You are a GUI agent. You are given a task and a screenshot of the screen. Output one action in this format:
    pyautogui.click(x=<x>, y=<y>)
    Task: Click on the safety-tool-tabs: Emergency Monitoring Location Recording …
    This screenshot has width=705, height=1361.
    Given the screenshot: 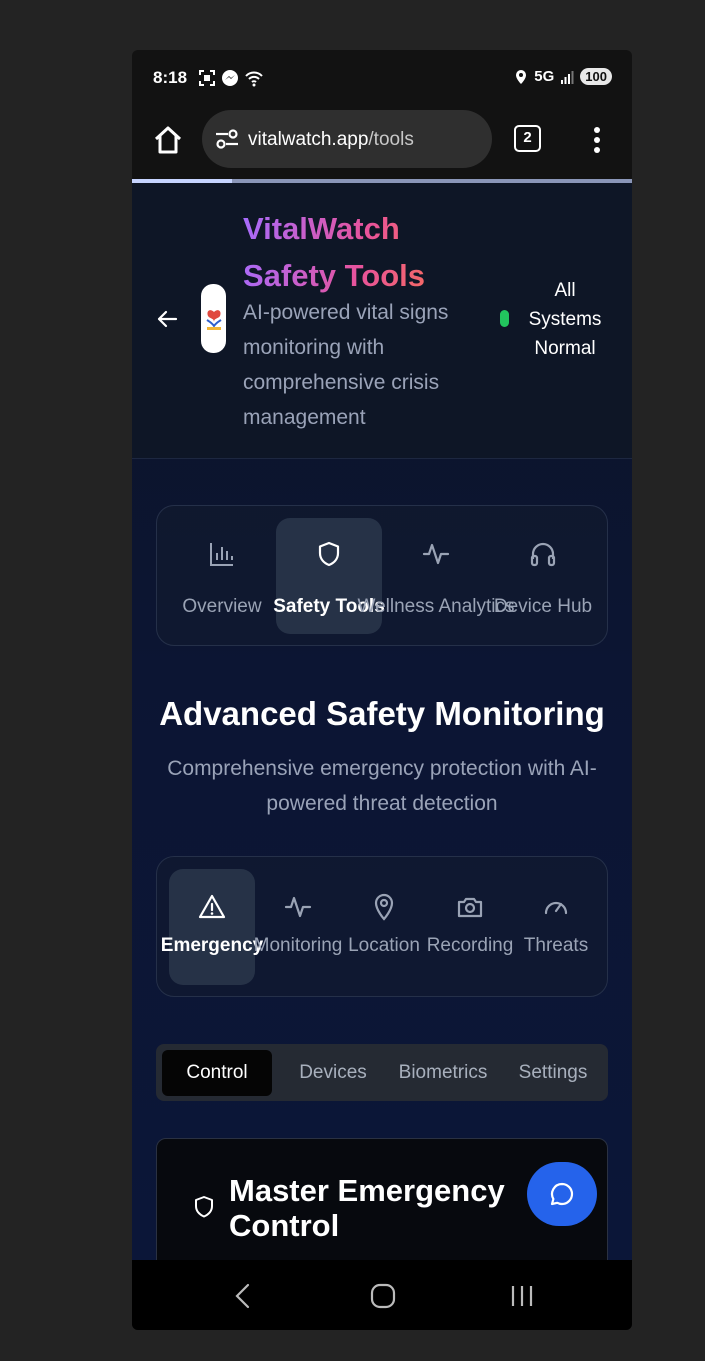 What is the action you would take?
    pyautogui.click(x=382, y=926)
    